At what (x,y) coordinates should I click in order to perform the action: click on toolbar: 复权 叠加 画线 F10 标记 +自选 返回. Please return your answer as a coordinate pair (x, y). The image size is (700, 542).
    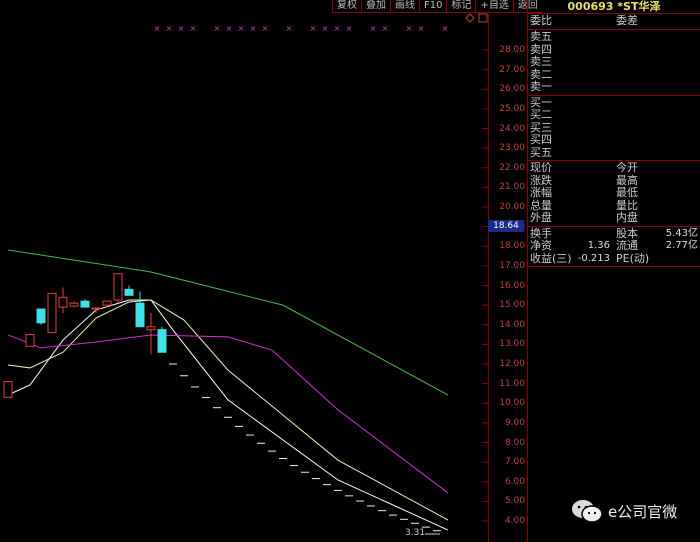
    Looking at the image, I should click on (437, 6).